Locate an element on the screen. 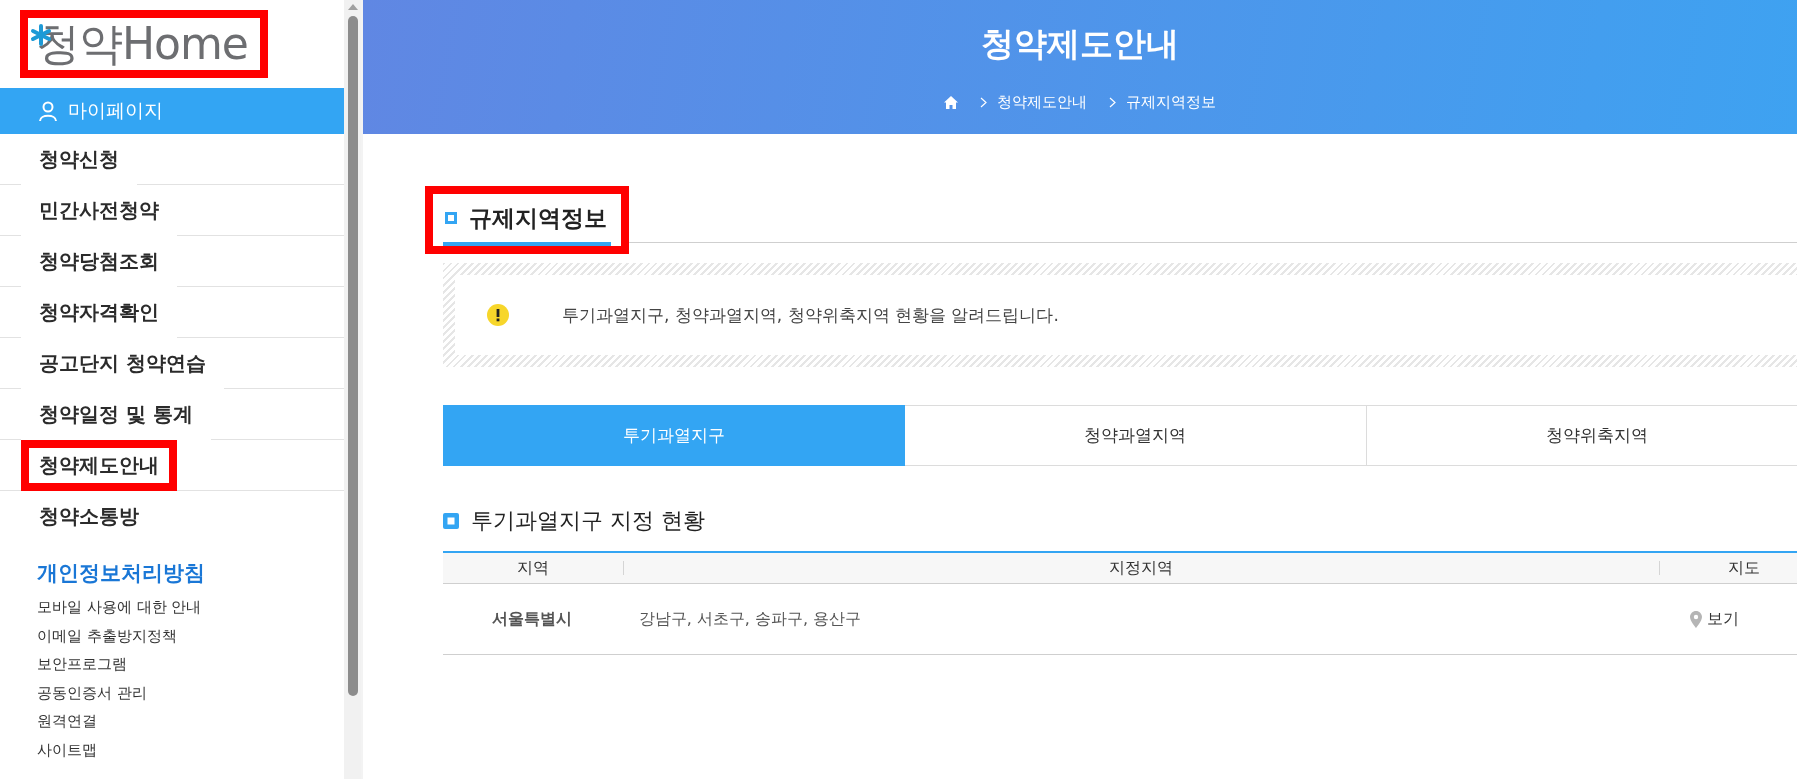 The width and height of the screenshot is (1797, 779). tab: 청약과열지역 is located at coordinates (1136, 435).